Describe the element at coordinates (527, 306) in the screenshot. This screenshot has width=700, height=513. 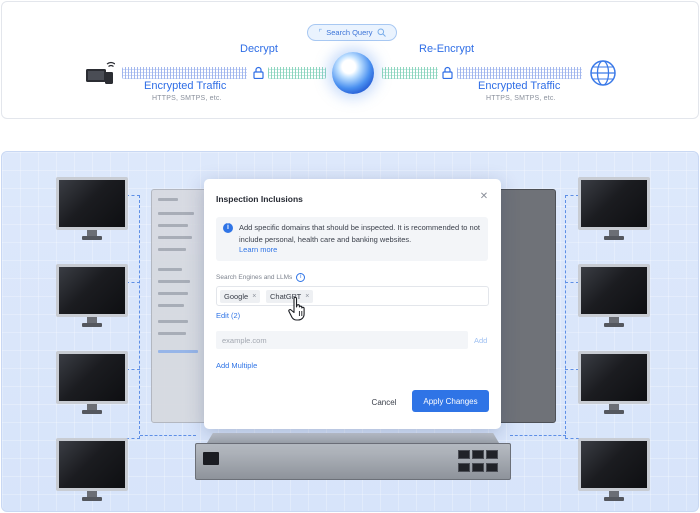
I see `background-app-window` at that location.